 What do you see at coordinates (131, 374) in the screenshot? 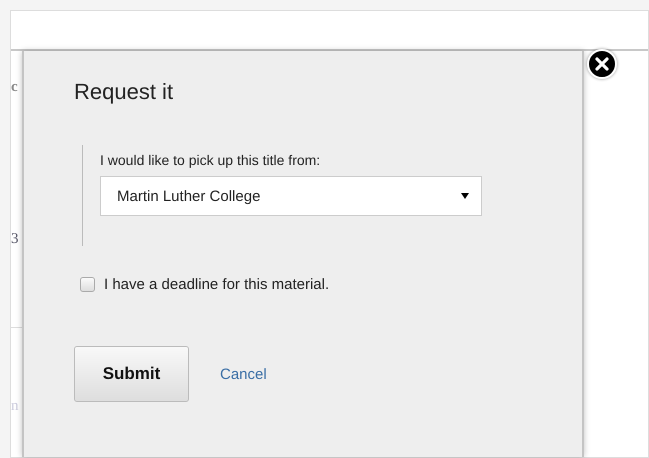
I see `submit-button: Submit` at bounding box center [131, 374].